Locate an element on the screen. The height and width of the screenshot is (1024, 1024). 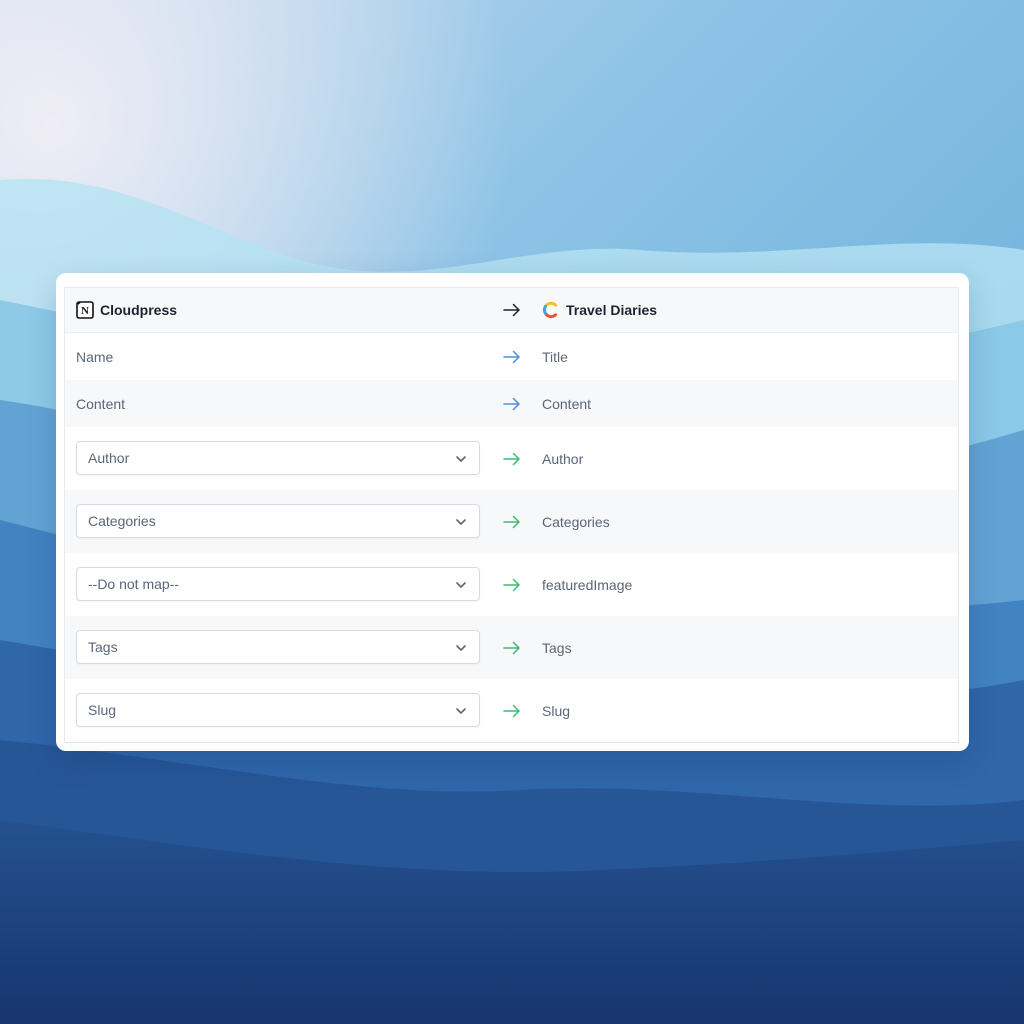
contentful-logo-icon is located at coordinates (551, 310).